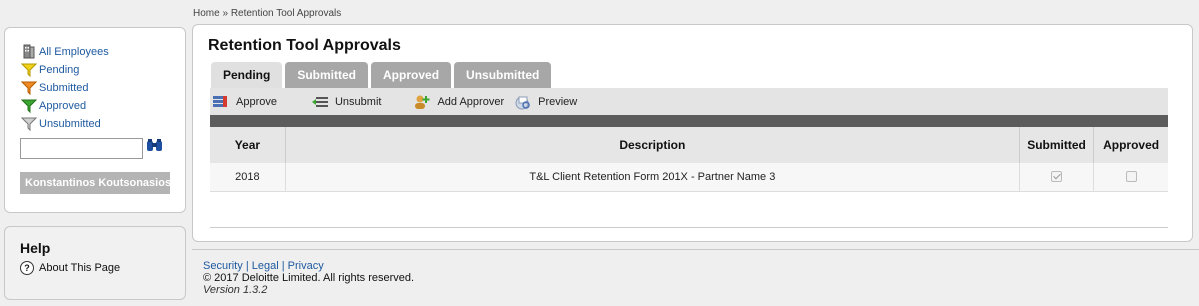 The image size is (1199, 306). Describe the element at coordinates (652, 145) in the screenshot. I see `column-header-description: Description` at that location.